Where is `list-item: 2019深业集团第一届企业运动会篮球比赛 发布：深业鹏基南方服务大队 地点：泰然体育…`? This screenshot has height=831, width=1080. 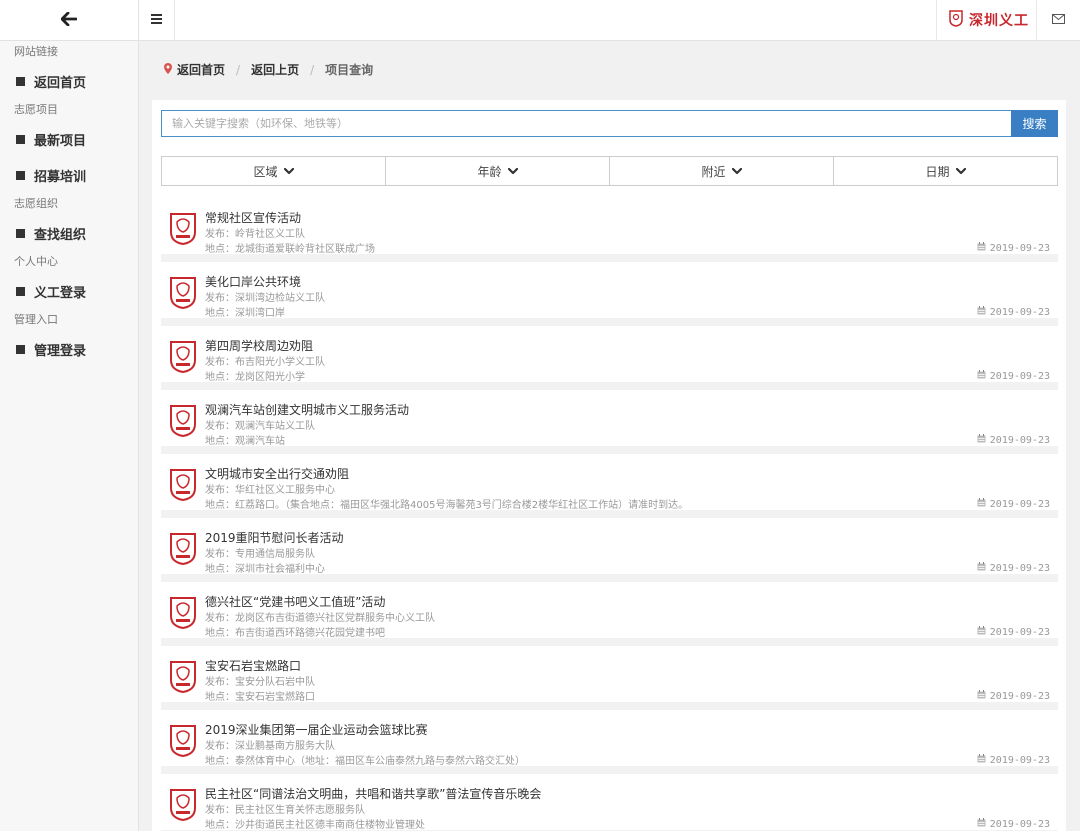 list-item: 2019深业集团第一届企业运动会篮球比赛 发布：深业鹏基南方服务大队 地点：泰然体育… is located at coordinates (609, 742).